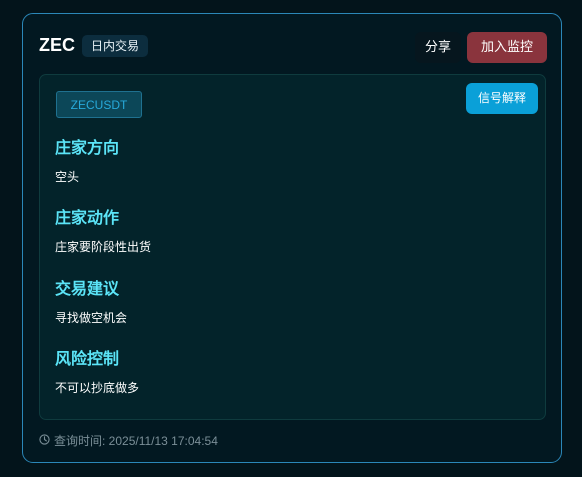 The height and width of the screenshot is (477, 582). Describe the element at coordinates (87, 161) in the screenshot. I see `section-dealer-direction: 庄家方向 空头` at that location.